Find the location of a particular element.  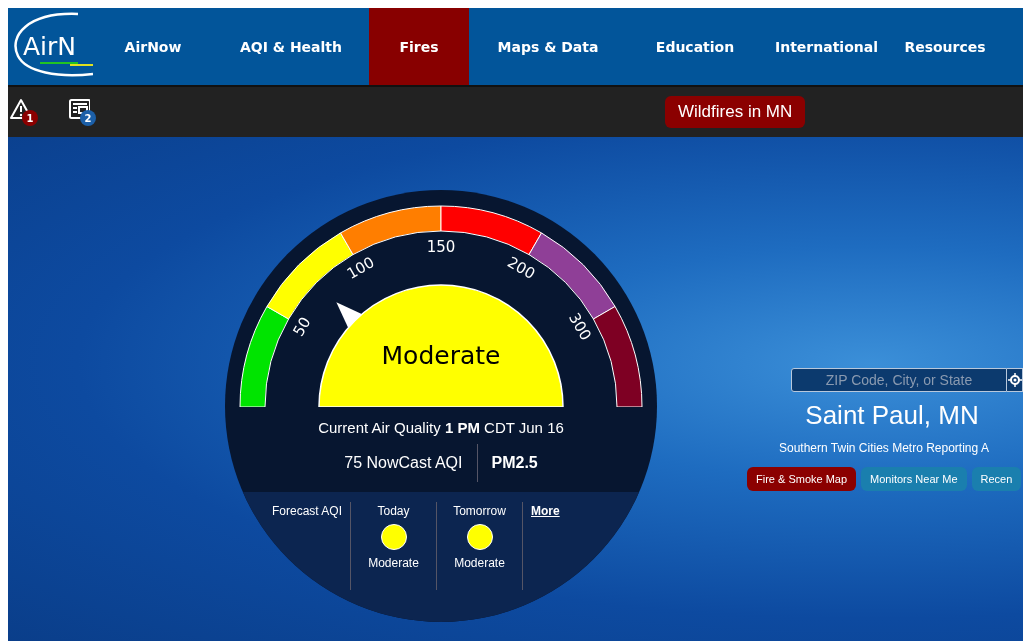

map-button: Fire & Smoke Map is located at coordinates (802, 479).